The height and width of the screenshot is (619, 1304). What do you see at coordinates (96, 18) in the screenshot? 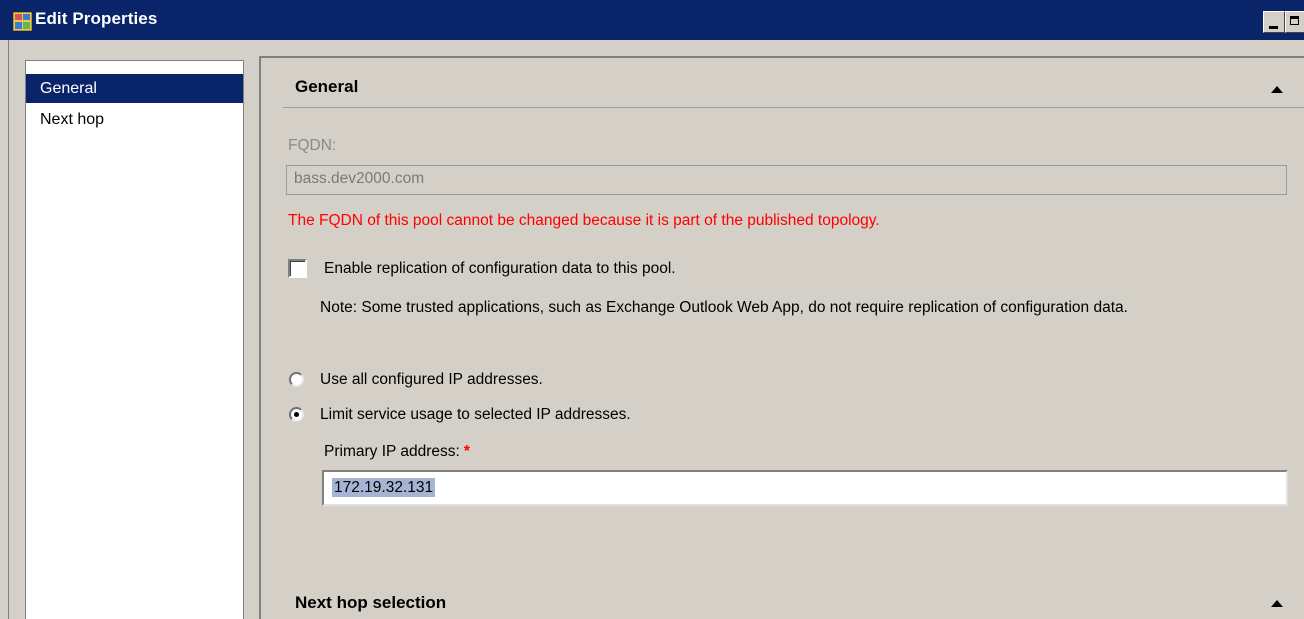
I see `window-title: Edit Properties` at bounding box center [96, 18].